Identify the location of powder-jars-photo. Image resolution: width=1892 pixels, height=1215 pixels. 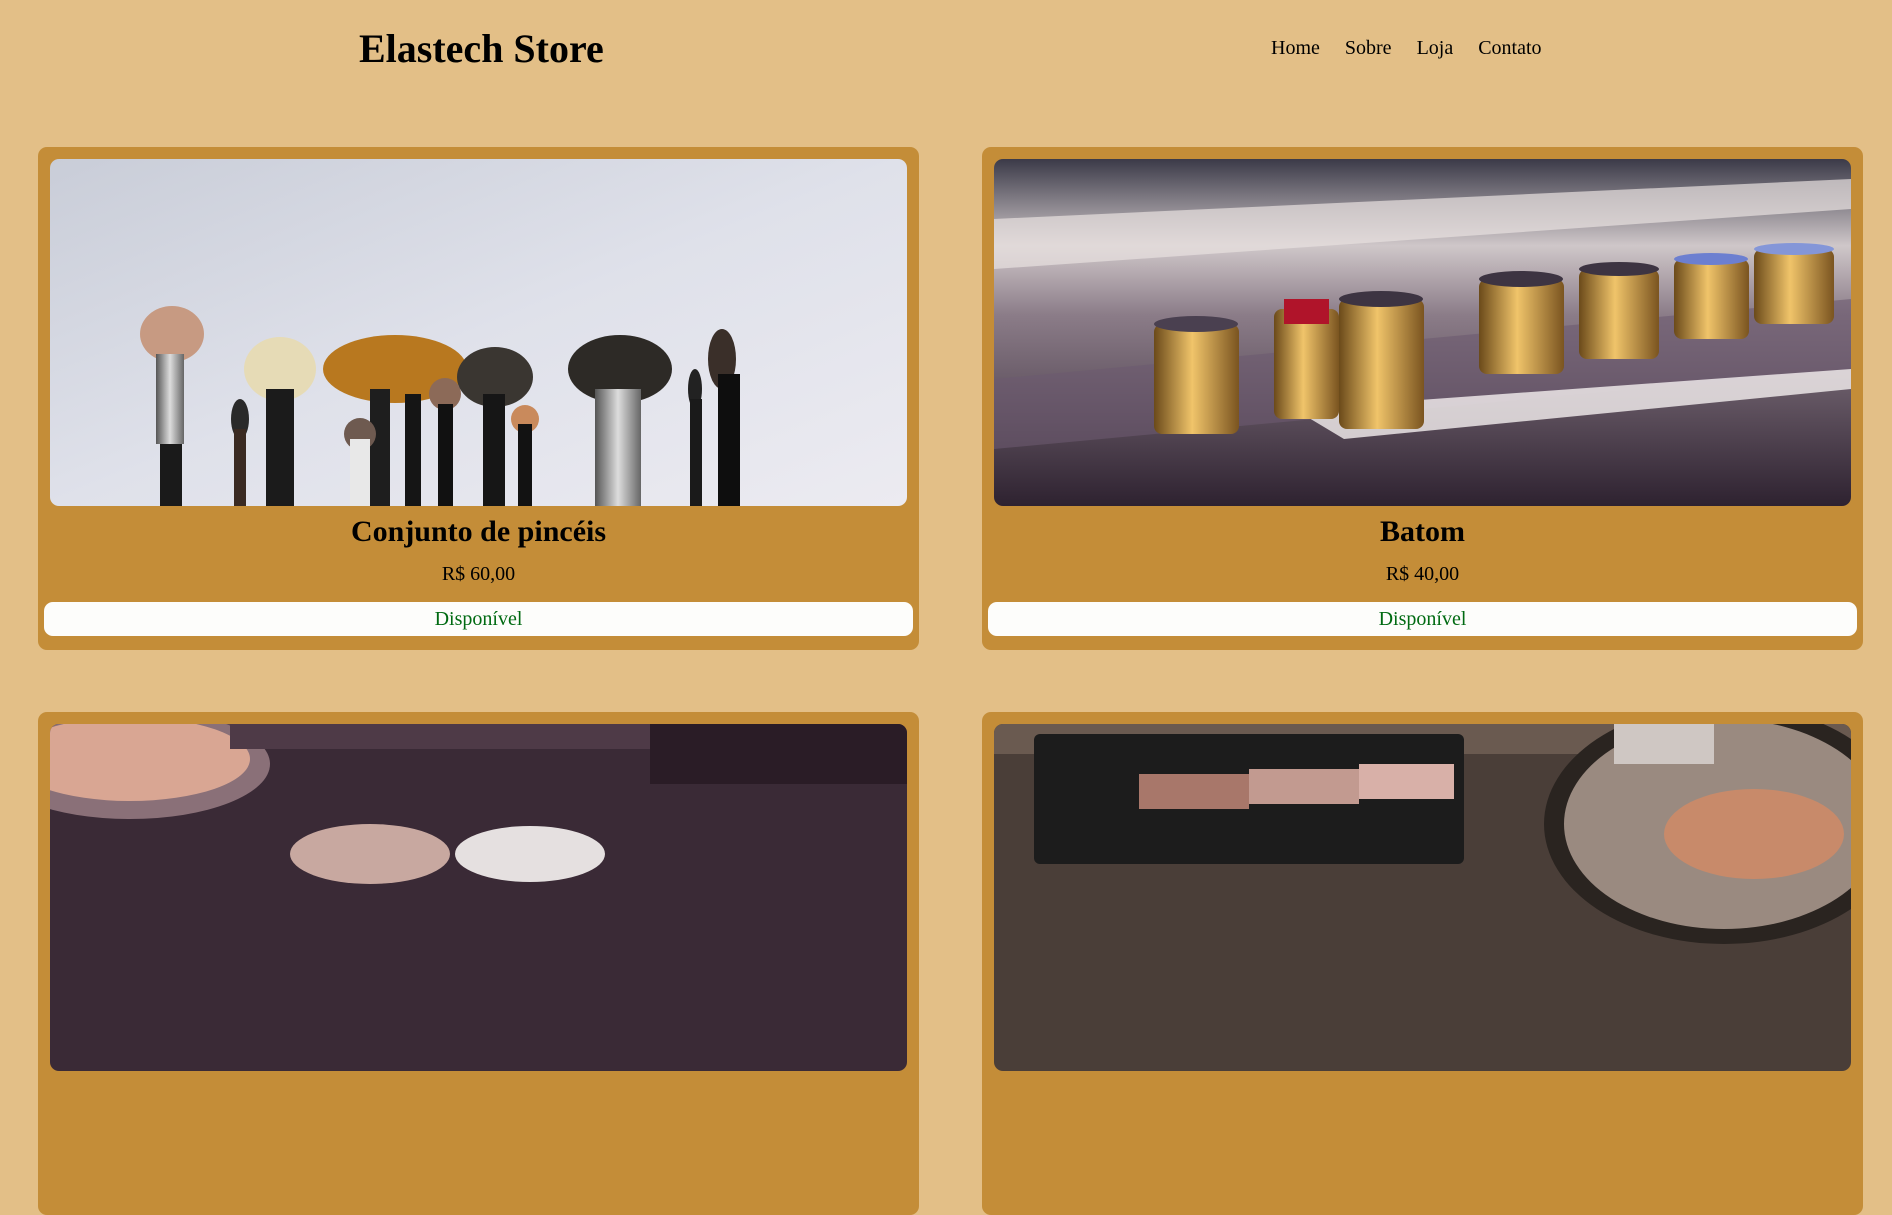
(478, 897).